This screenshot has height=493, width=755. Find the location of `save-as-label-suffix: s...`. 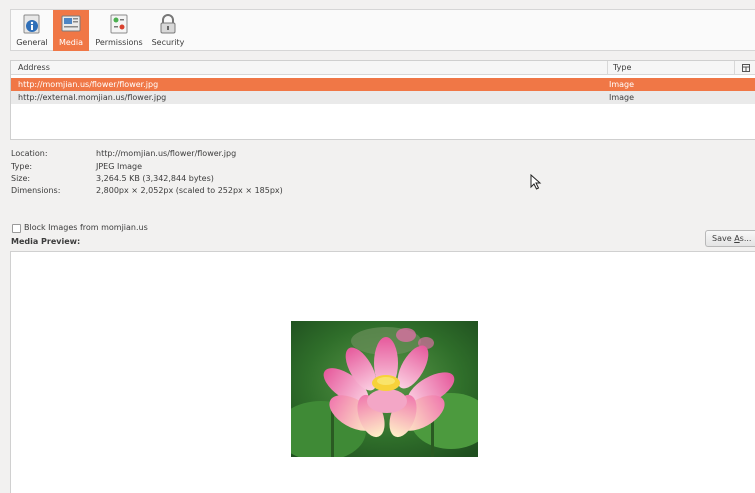

save-as-label-suffix: s... is located at coordinates (745, 238).